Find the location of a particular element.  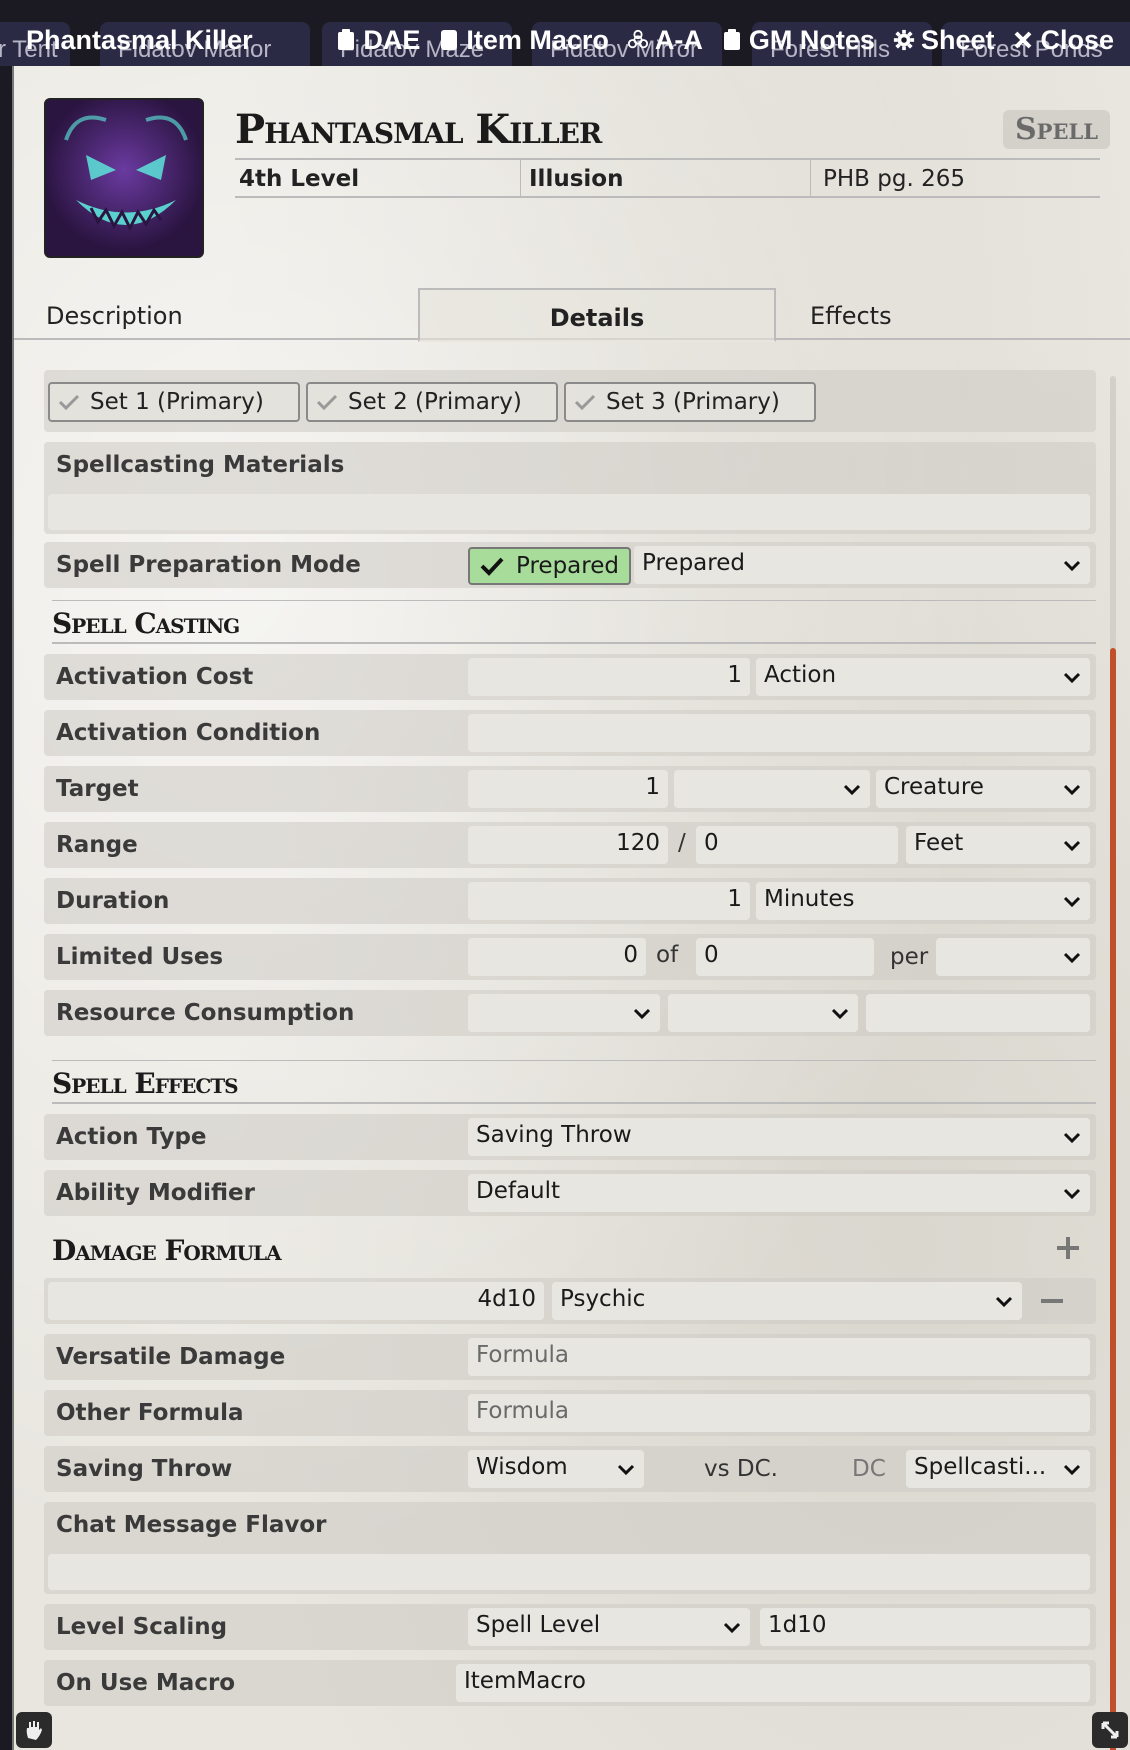

aa-button: A-A is located at coordinates (665, 40).